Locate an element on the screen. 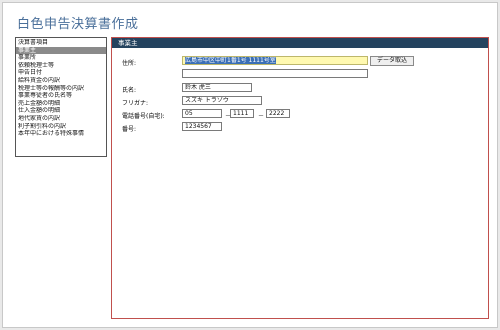 Image resolution: width=500 pixels, height=330 pixels. address-value: 広島市中区中町1番1号 1111号室 is located at coordinates (230, 60).